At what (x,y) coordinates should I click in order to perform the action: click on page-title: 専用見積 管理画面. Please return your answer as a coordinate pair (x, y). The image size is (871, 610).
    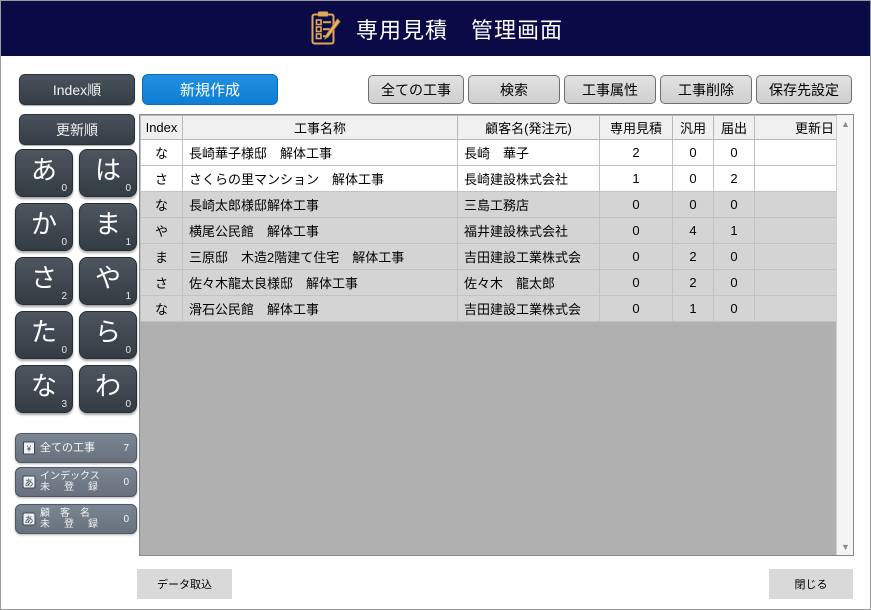
    Looking at the image, I should click on (459, 30).